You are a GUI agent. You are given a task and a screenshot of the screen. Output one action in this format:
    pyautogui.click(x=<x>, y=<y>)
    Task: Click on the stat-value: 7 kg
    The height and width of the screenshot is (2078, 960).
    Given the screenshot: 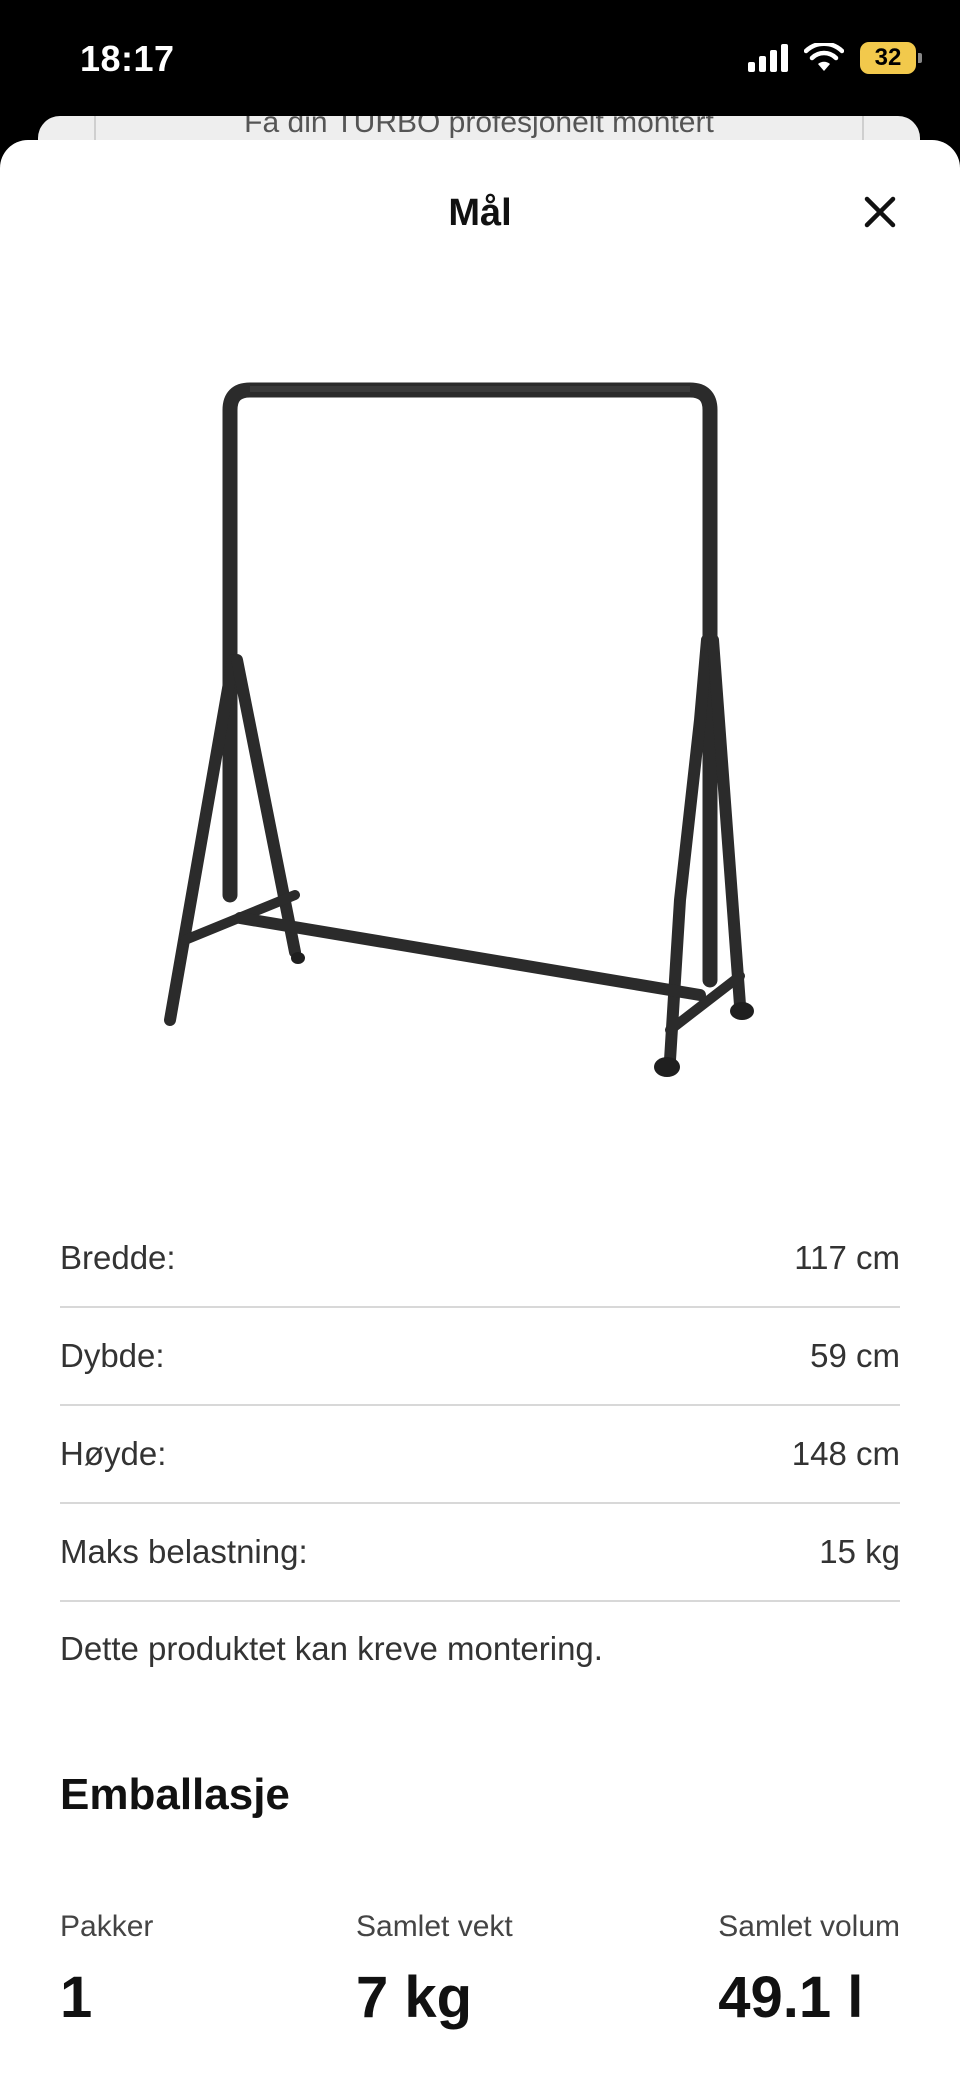 What is the action you would take?
    pyautogui.click(x=414, y=1997)
    